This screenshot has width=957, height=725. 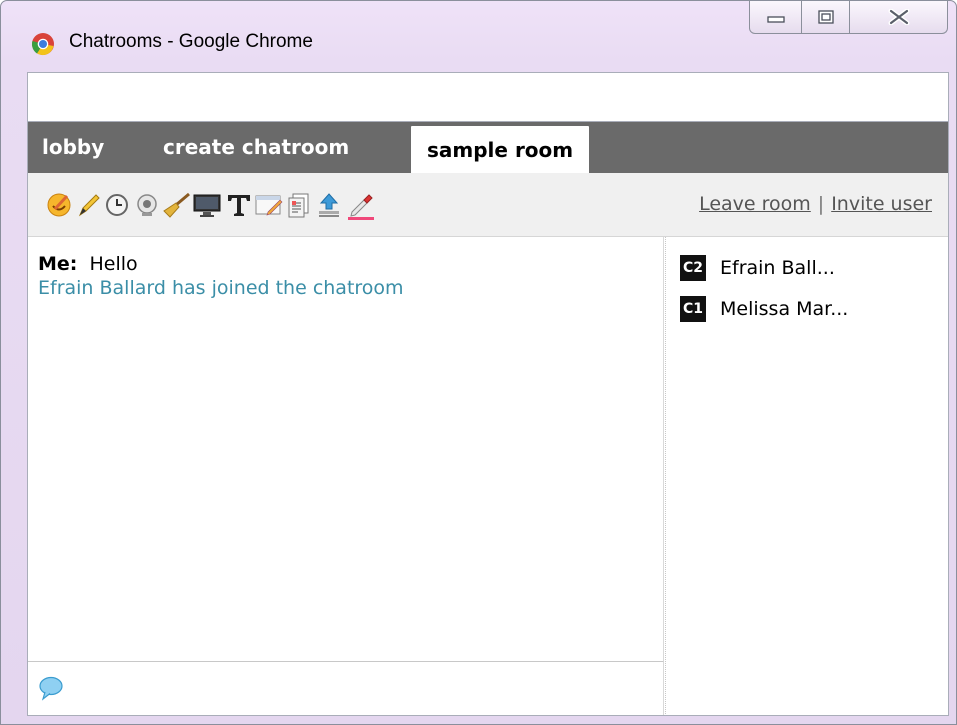 What do you see at coordinates (89, 205) in the screenshot?
I see `pencil-icon` at bounding box center [89, 205].